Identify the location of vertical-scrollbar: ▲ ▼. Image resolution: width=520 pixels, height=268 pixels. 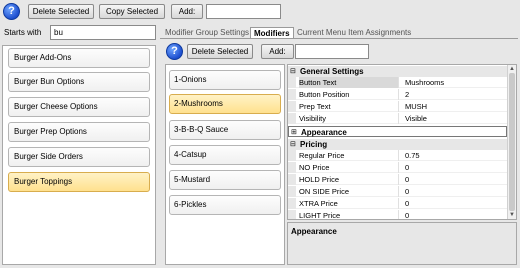
(511, 142).